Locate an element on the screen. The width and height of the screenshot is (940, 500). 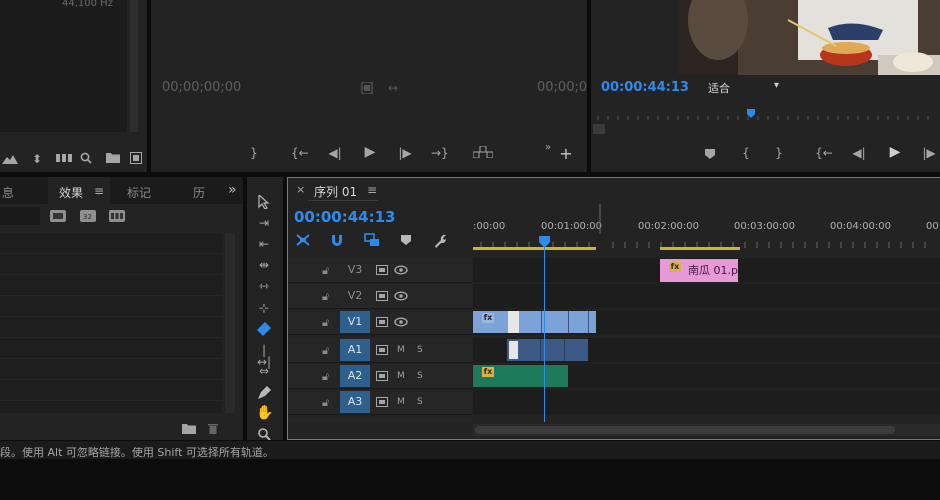
timeline-tab-label: 序列 01 is located at coordinates (335, 191).